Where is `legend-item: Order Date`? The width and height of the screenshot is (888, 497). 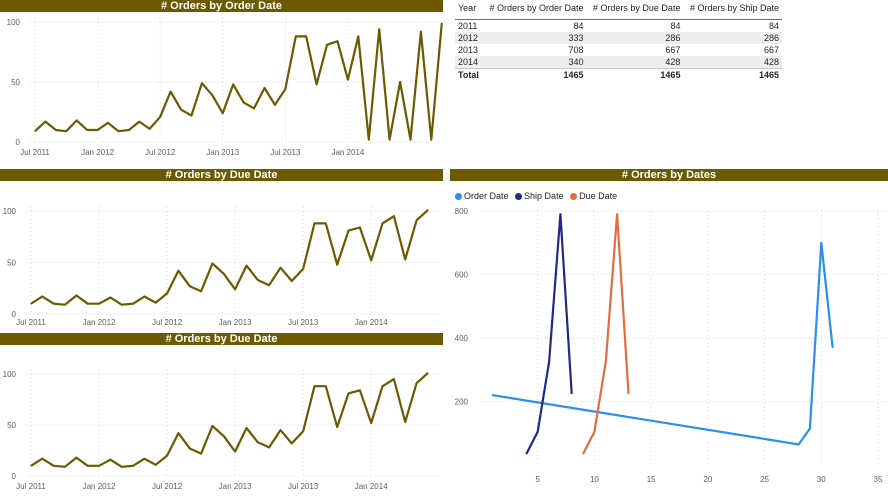
legend-item: Order Date is located at coordinates (482, 196).